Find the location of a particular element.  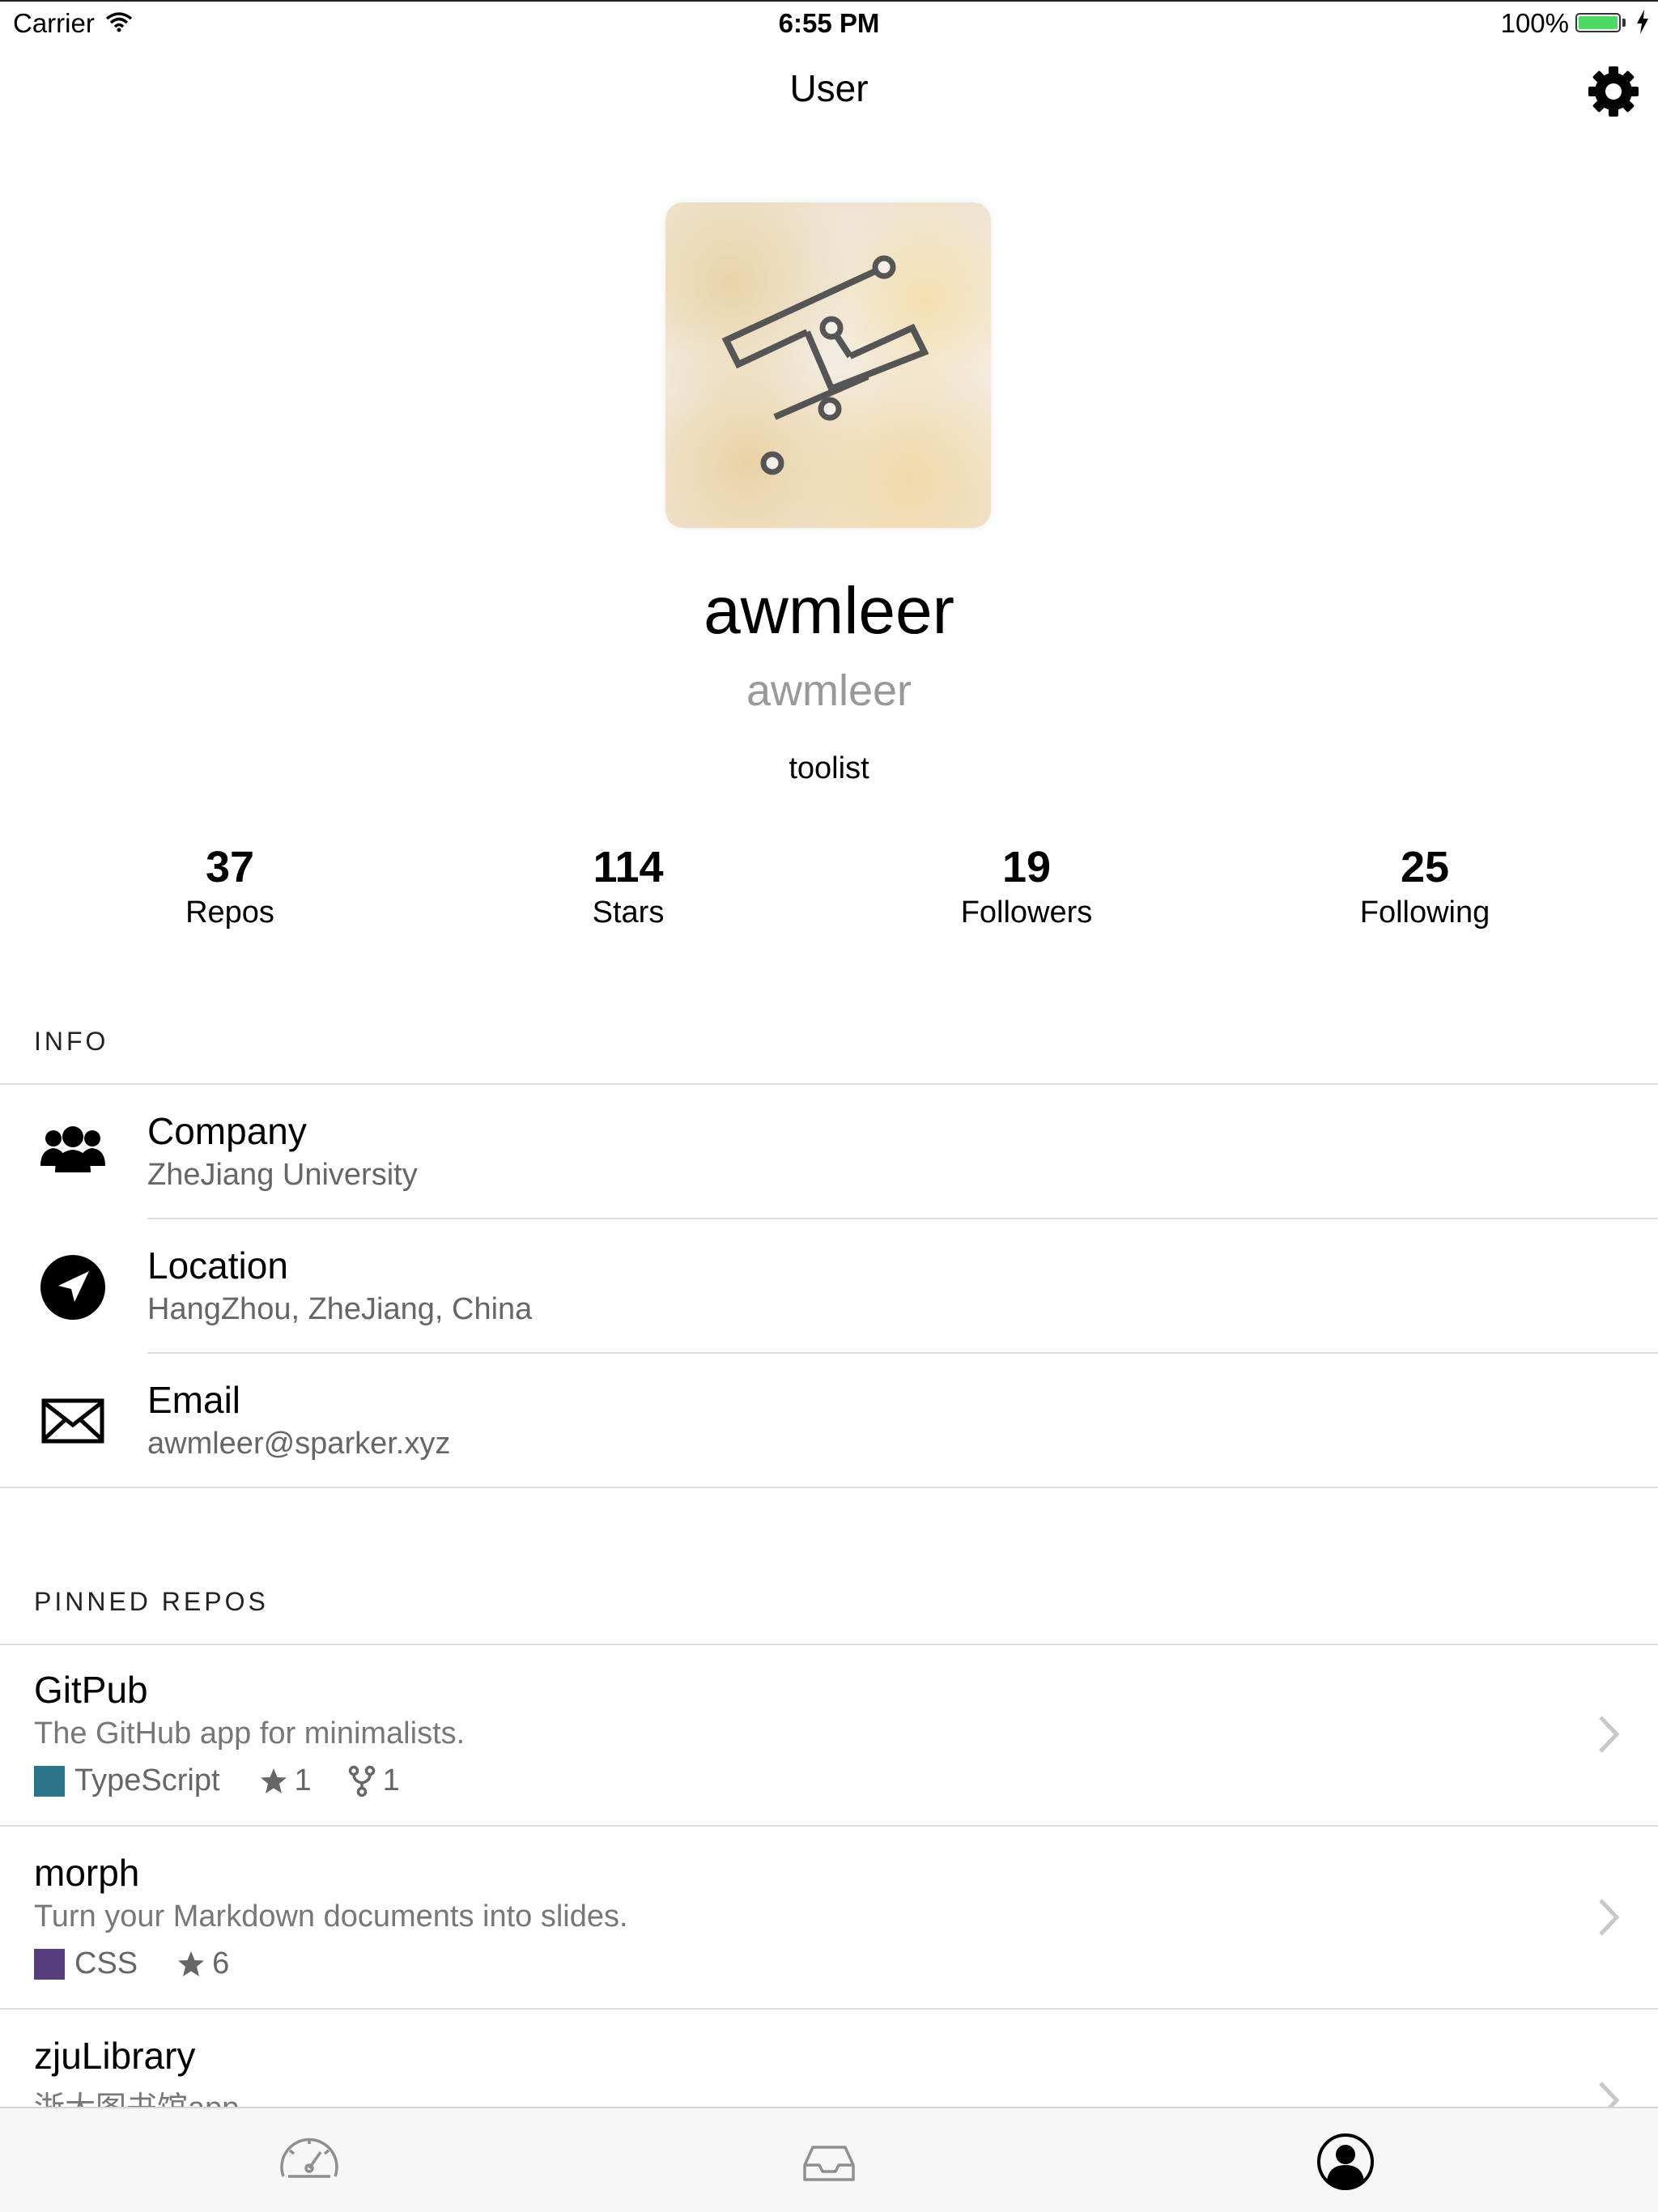

pinned-section-header: PINNED REPOS is located at coordinates (151, 1602).